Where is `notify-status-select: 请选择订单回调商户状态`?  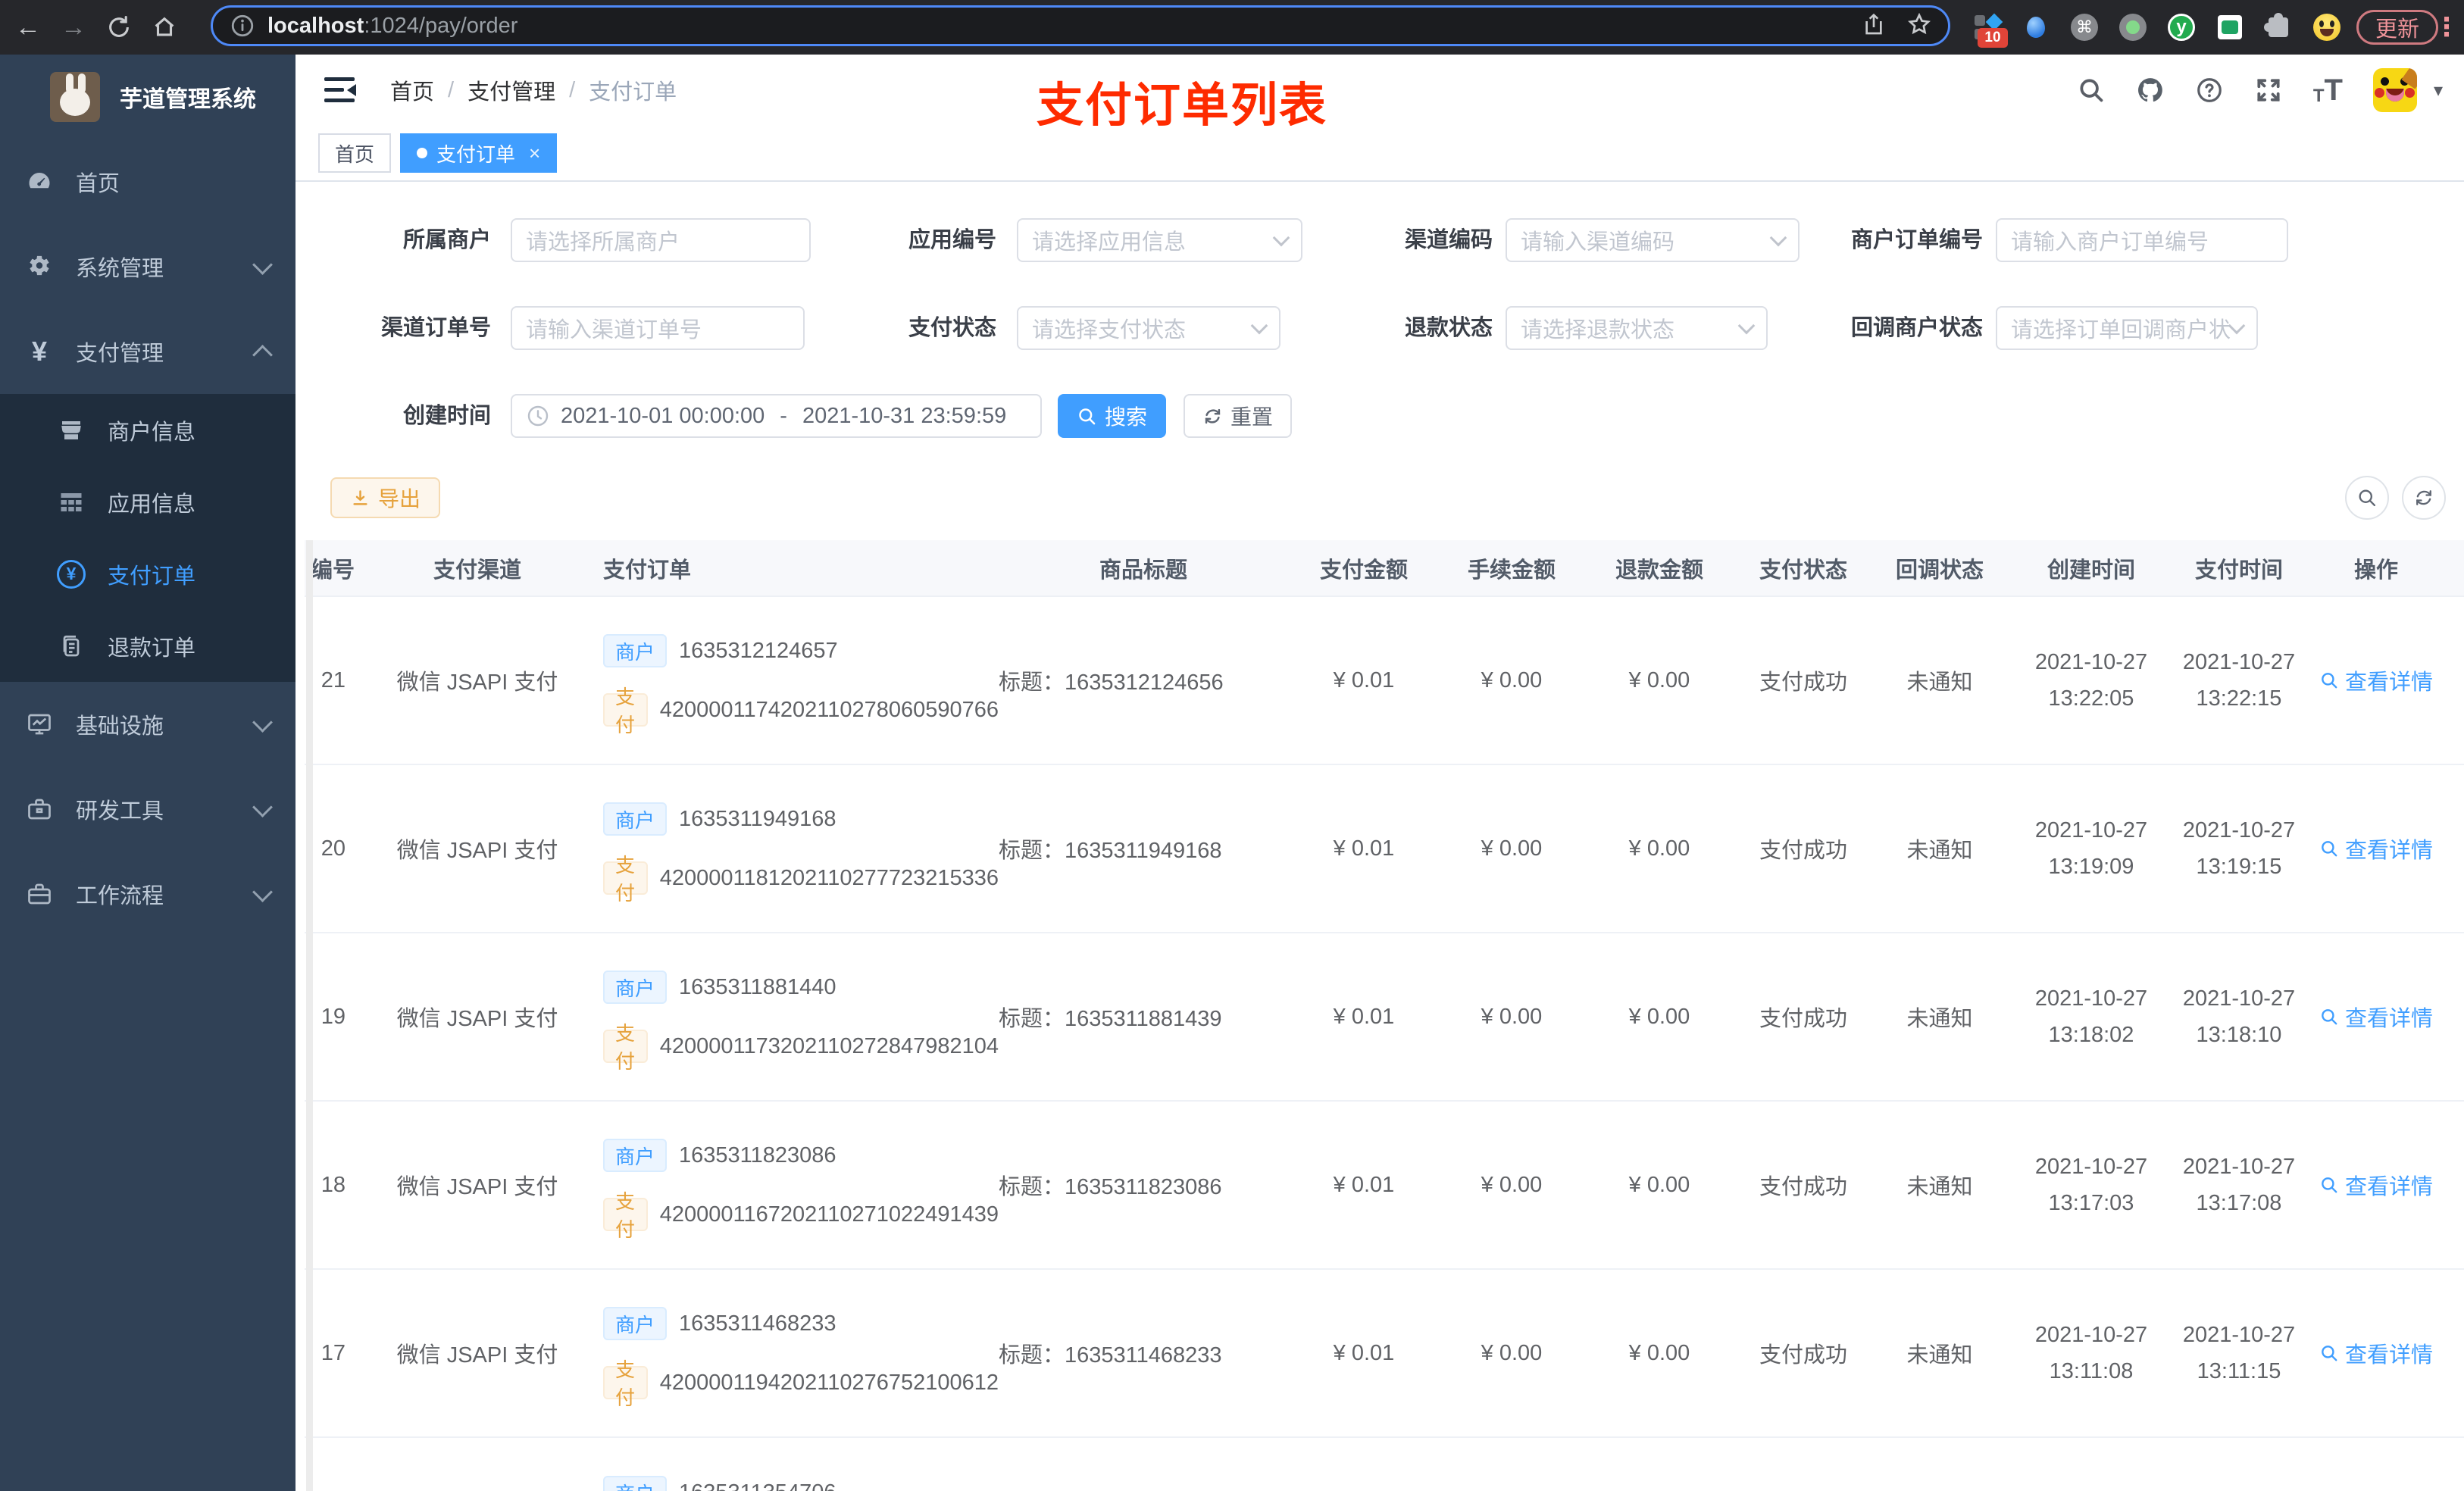 notify-status-select: 请选择订单回调商户状态 is located at coordinates (2127, 328).